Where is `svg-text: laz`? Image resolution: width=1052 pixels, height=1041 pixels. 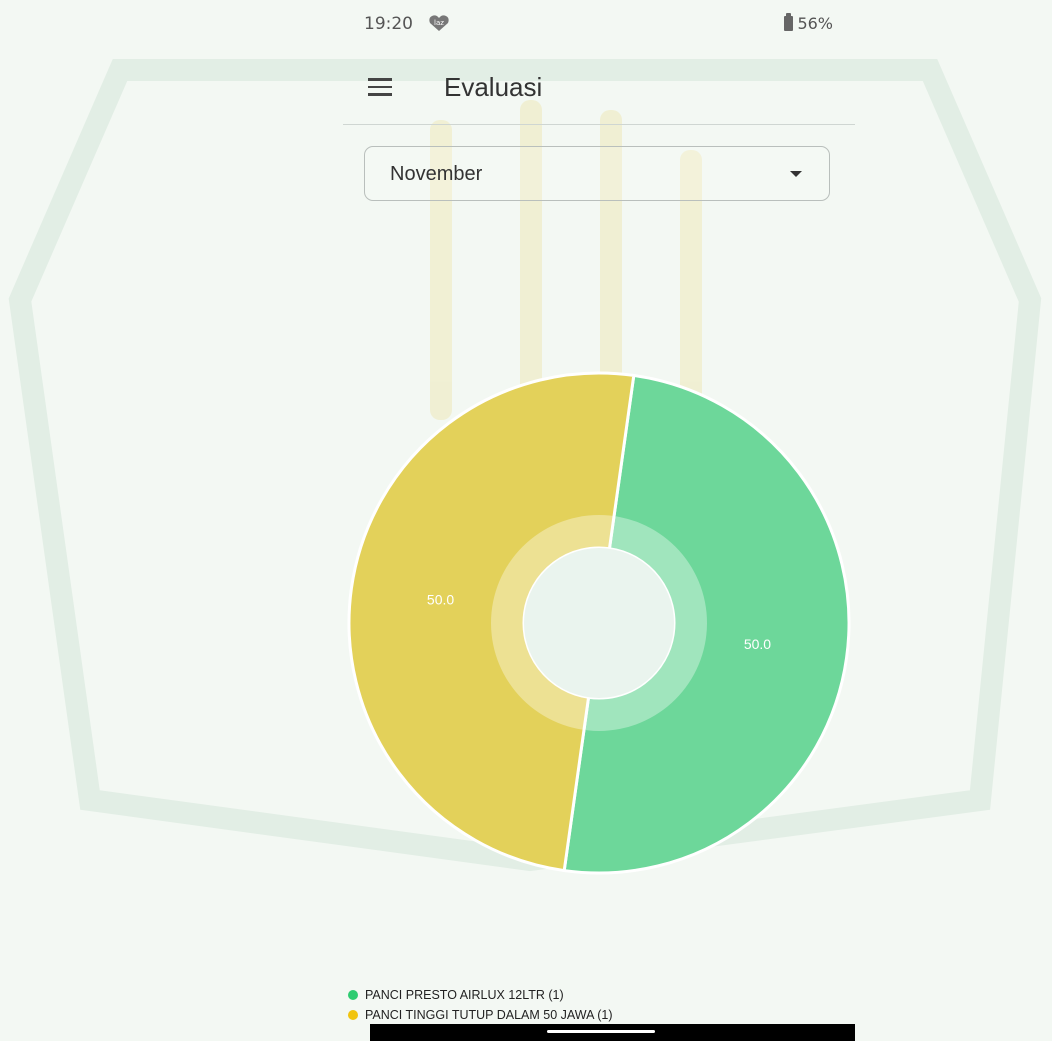 svg-text: laz is located at coordinates (439, 23).